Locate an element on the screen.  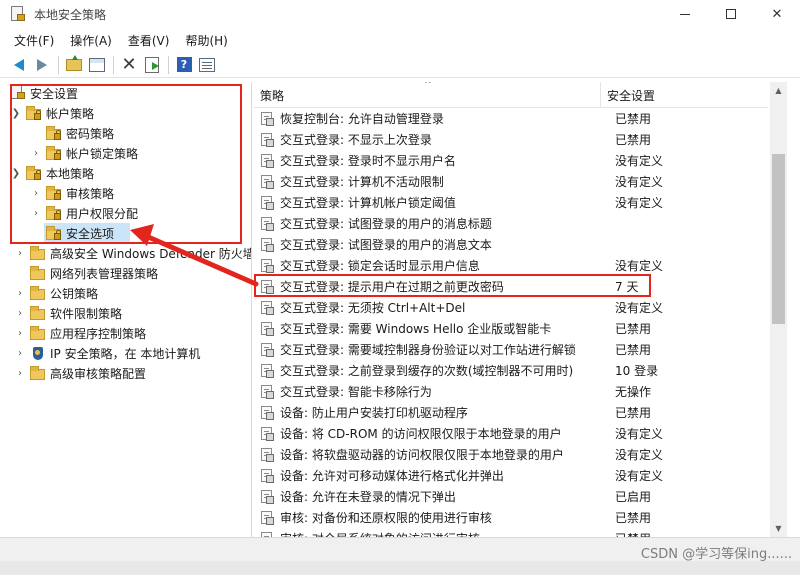
table-row: 设备: 将 CD-ROM 的访问权限仅限于本地登录的用户 没有定义 is located at coordinates (511, 433).